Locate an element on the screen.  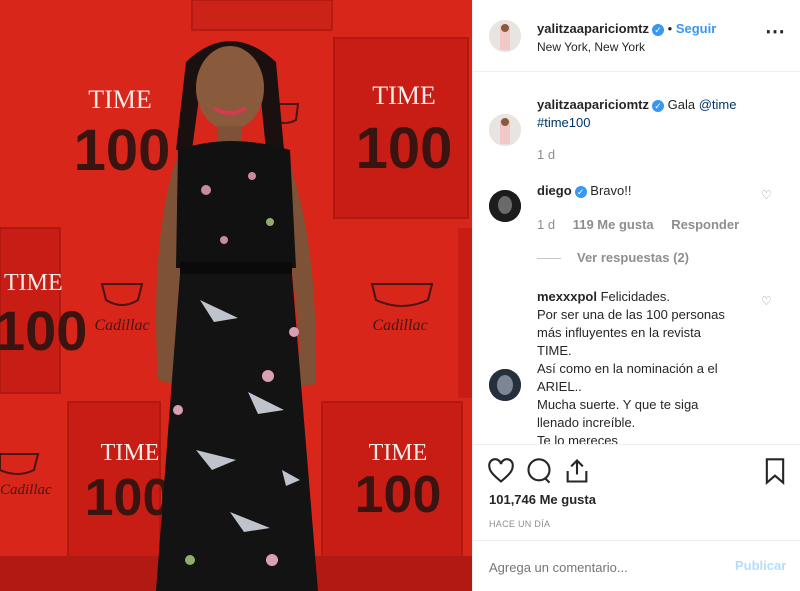
comment-bubble-icon is located at coordinates (539, 471).